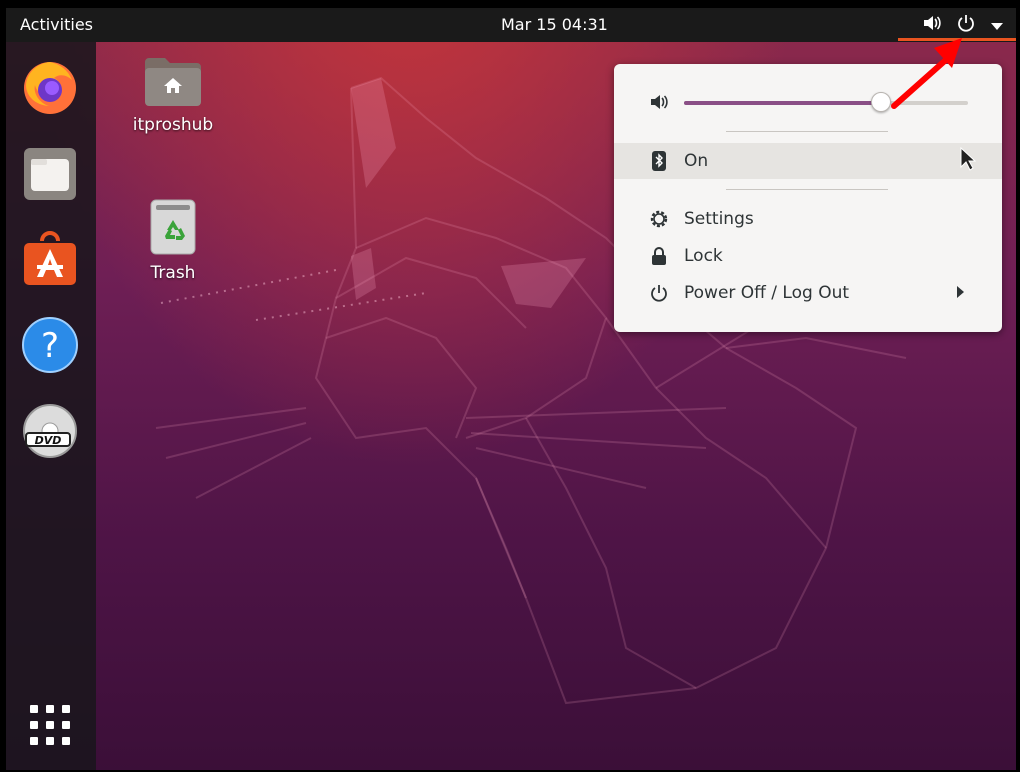  What do you see at coordinates (782, 103) in the screenshot?
I see `volume-slider-fill` at bounding box center [782, 103].